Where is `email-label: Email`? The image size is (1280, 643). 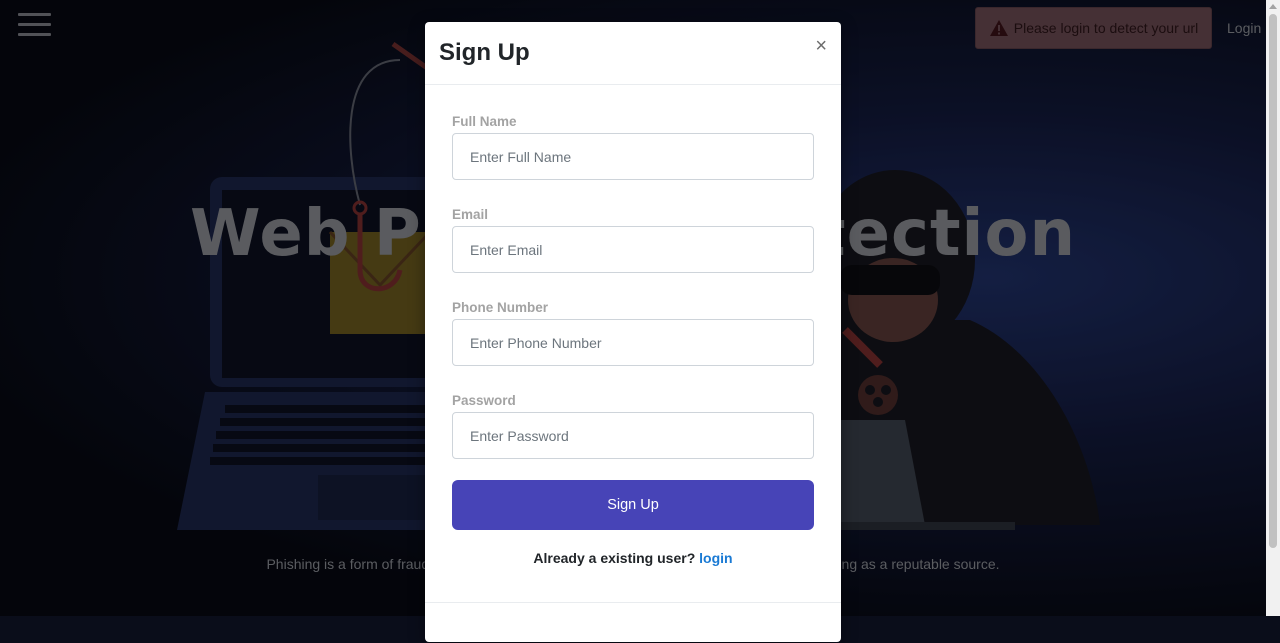
email-label: Email is located at coordinates (470, 214).